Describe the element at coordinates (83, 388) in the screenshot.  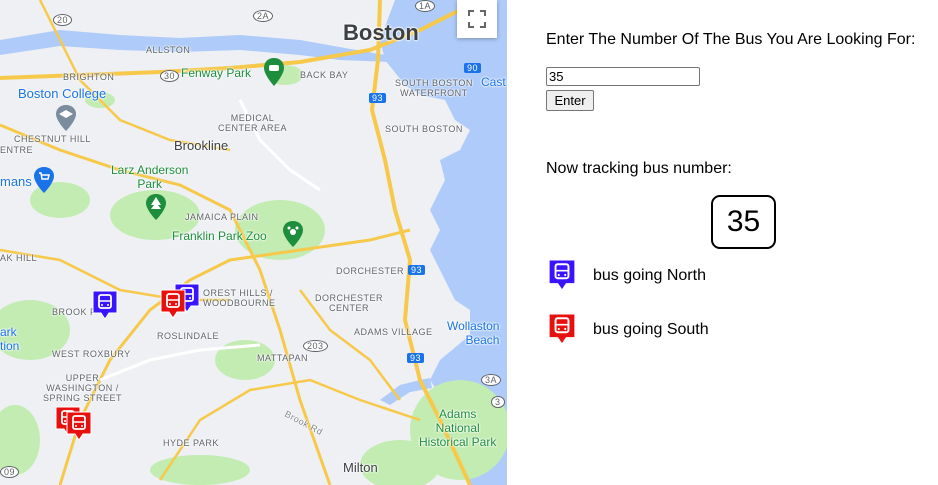
I see `map-label-upper-washington: UPPER WASHINGTON / SPRING STREET` at that location.